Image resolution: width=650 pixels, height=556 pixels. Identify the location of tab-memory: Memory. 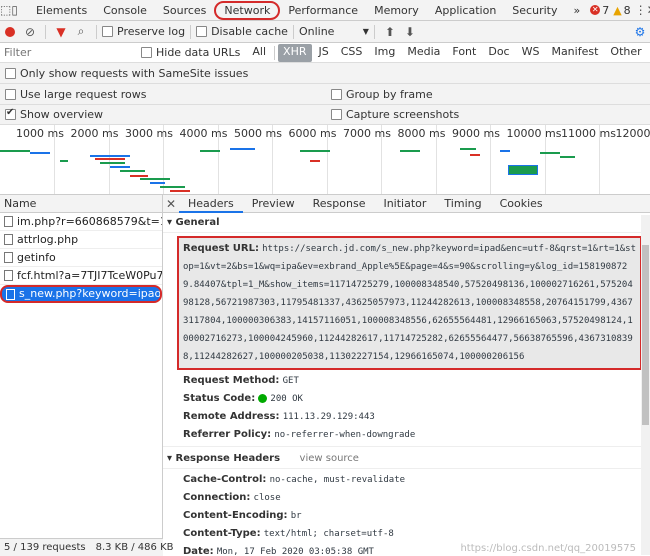
(396, 10).